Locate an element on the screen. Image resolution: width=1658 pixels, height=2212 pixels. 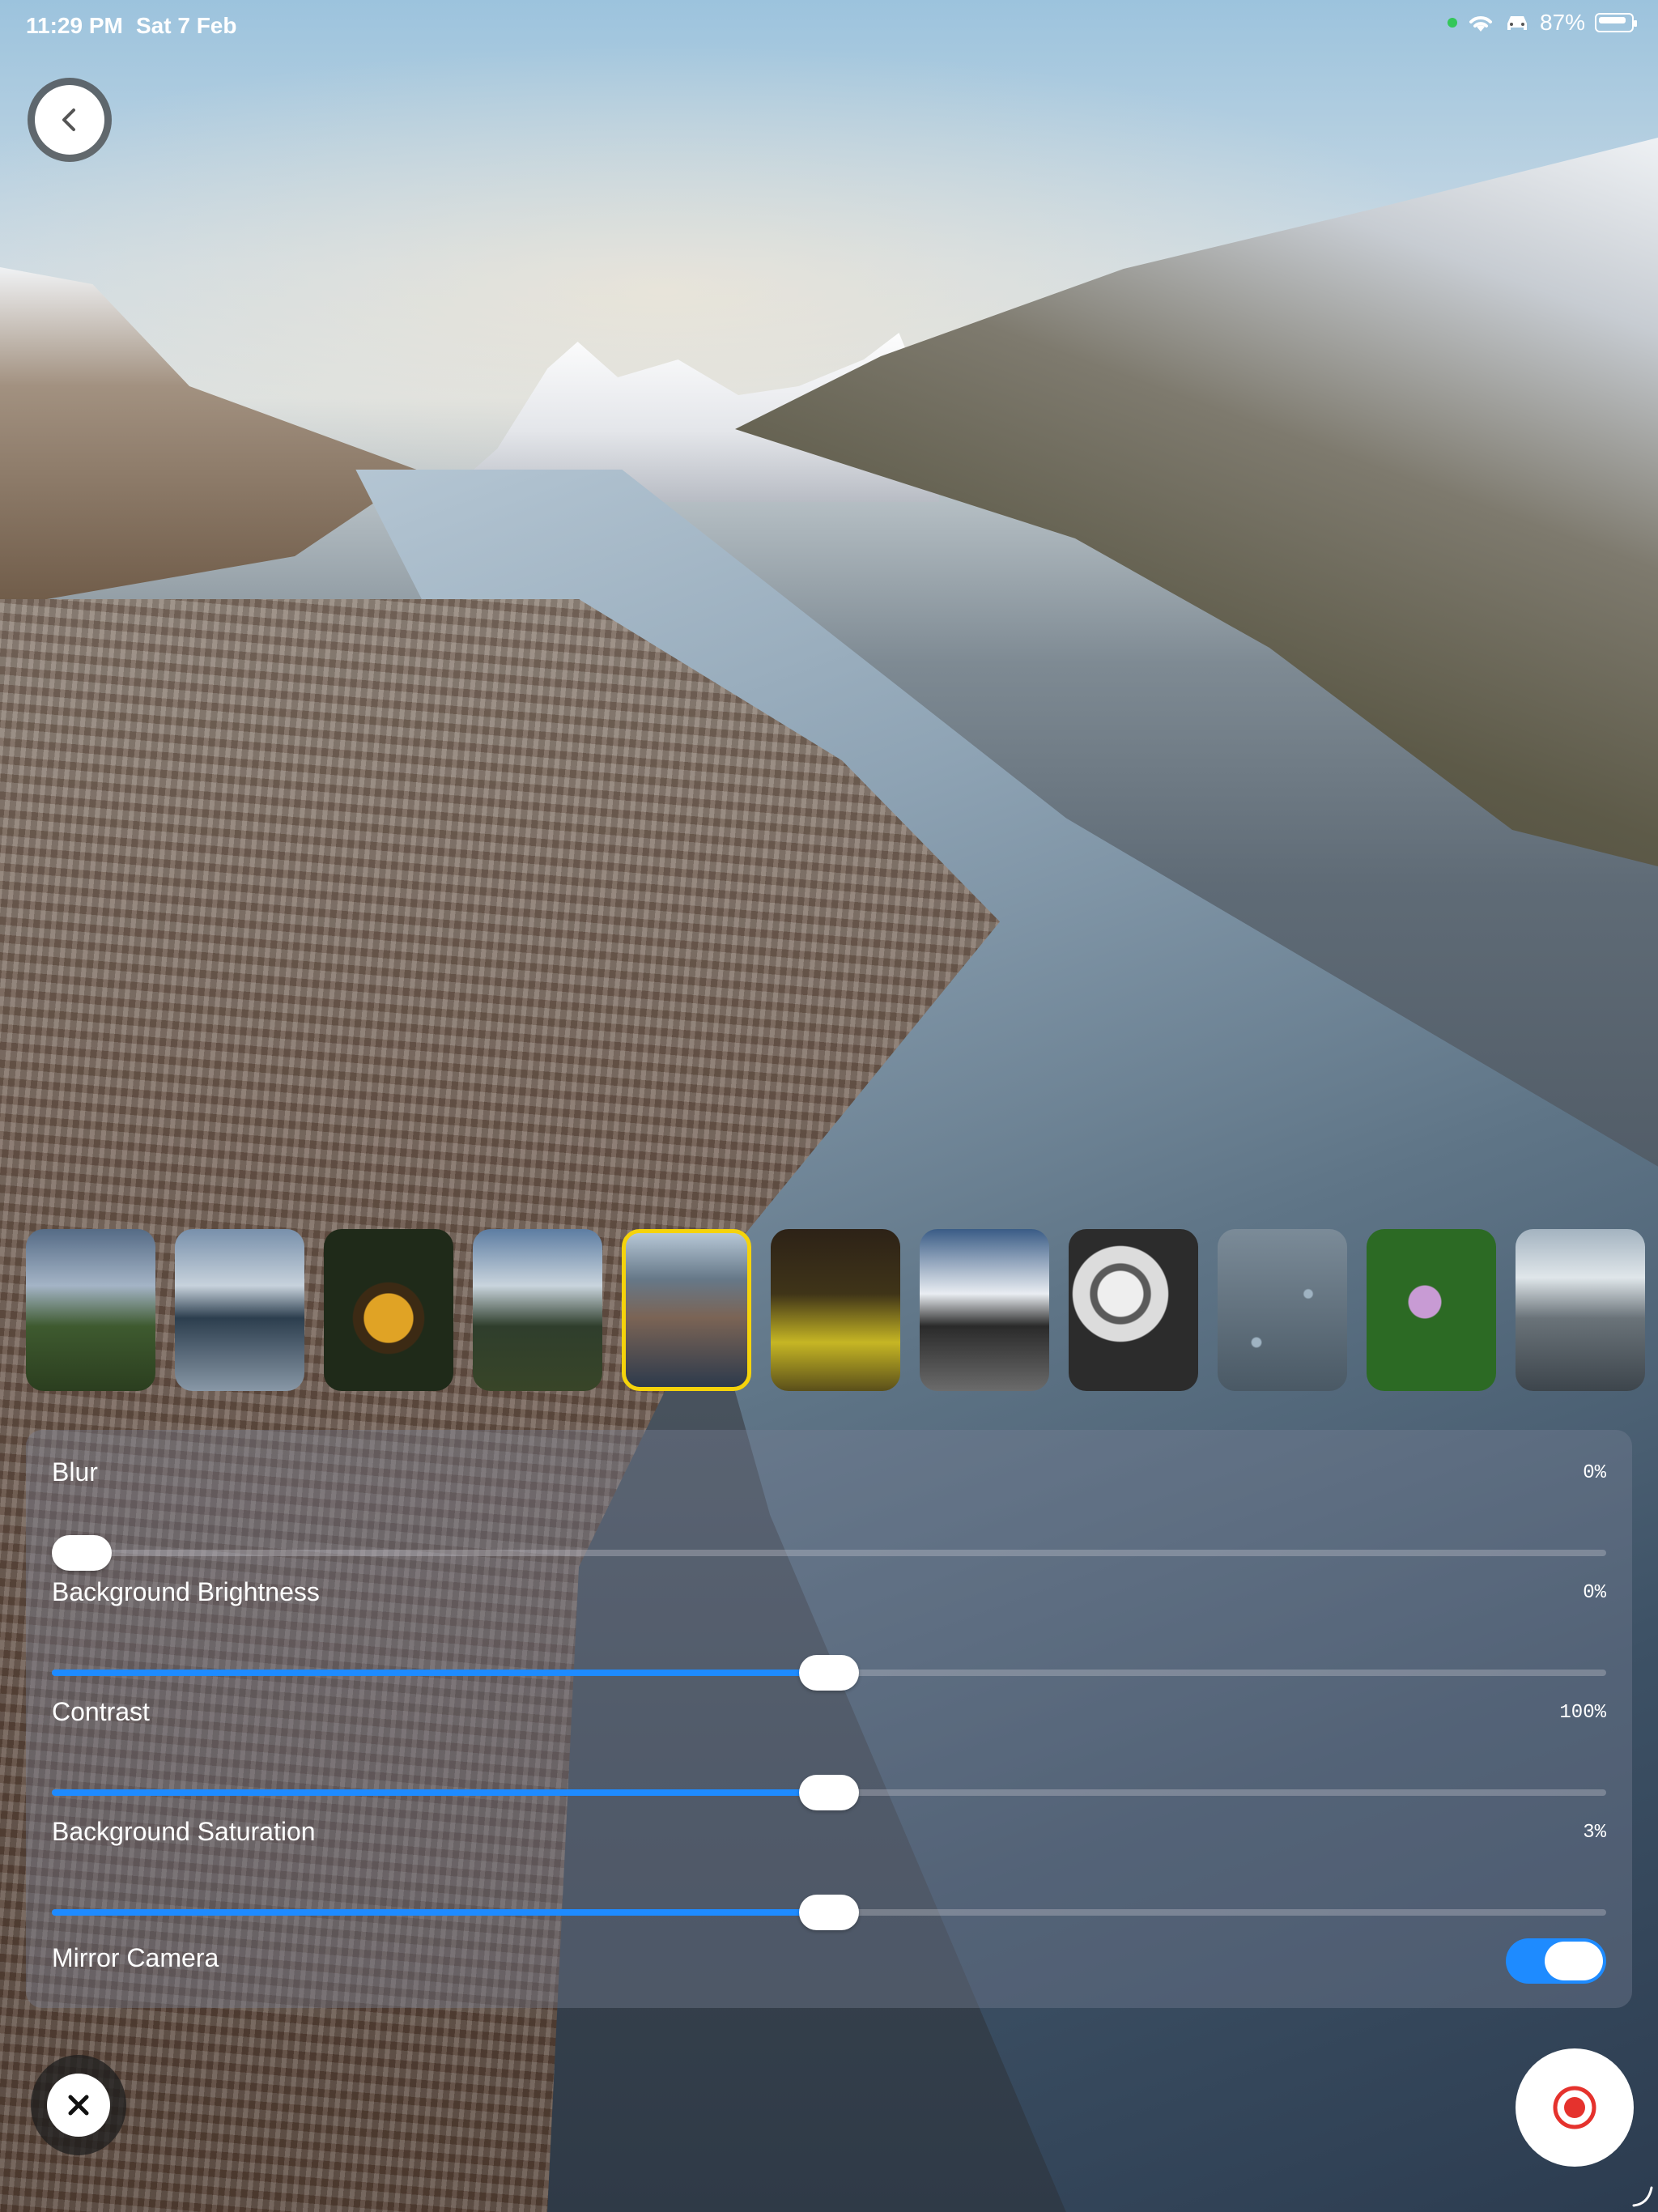
chevron-left-icon is located at coordinates (68, 120).